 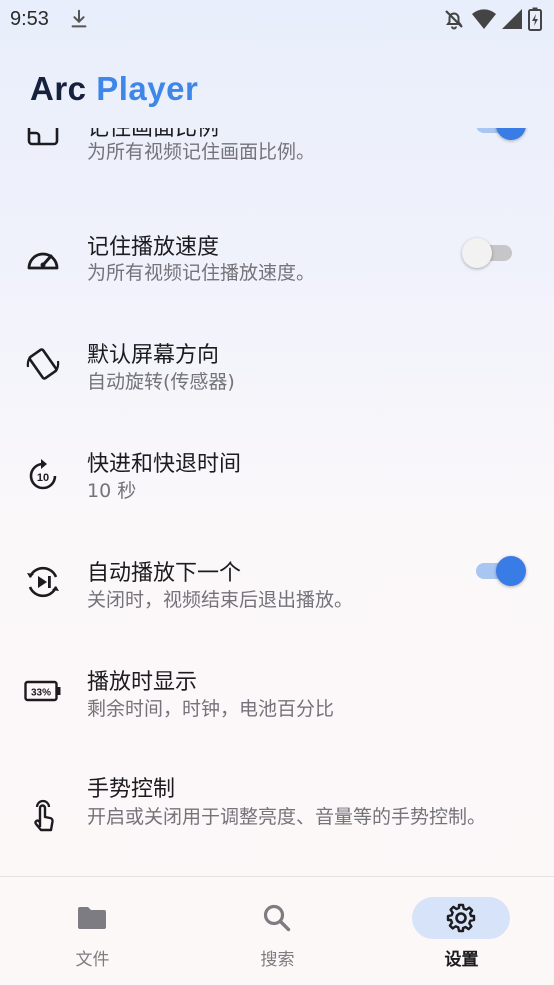 I want to click on battery-icon-text: 33%, so click(x=41, y=693).